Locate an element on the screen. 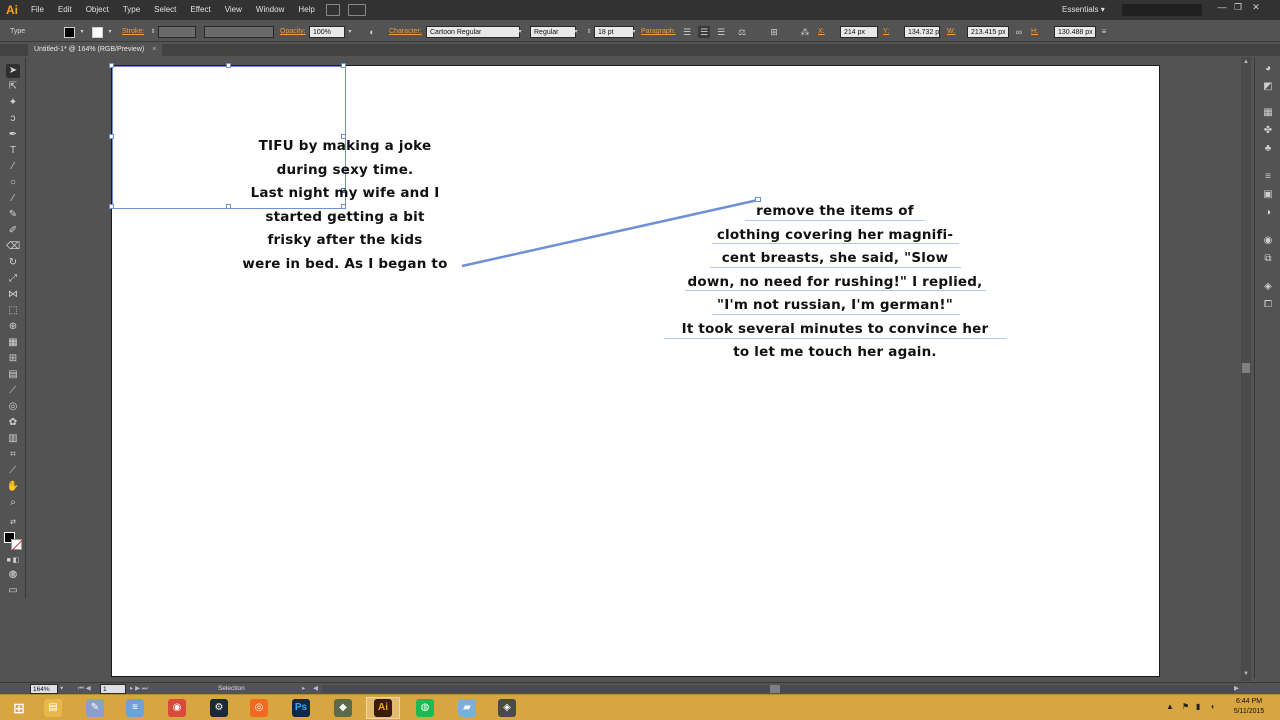 This screenshot has width=1280, height=720. workspace-switcher: Essentials ▾ is located at coordinates (1083, 10).